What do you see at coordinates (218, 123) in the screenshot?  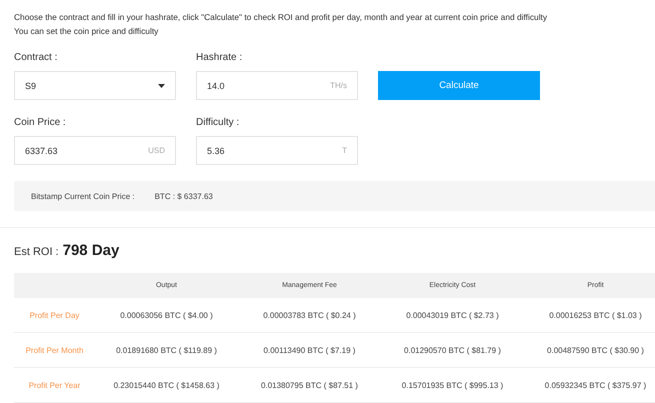 I see `field-label: Difficulty :` at bounding box center [218, 123].